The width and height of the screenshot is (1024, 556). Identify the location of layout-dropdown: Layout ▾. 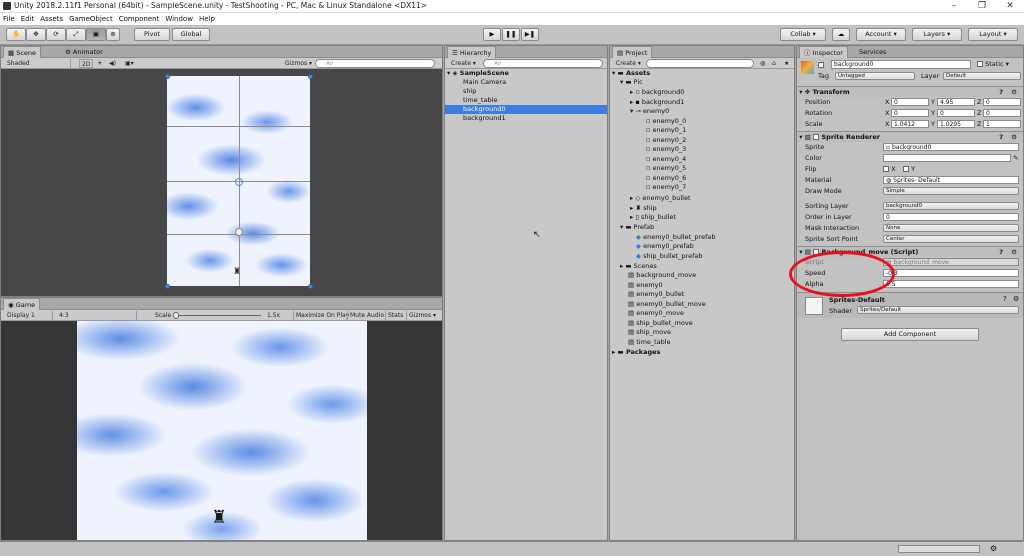
(993, 34).